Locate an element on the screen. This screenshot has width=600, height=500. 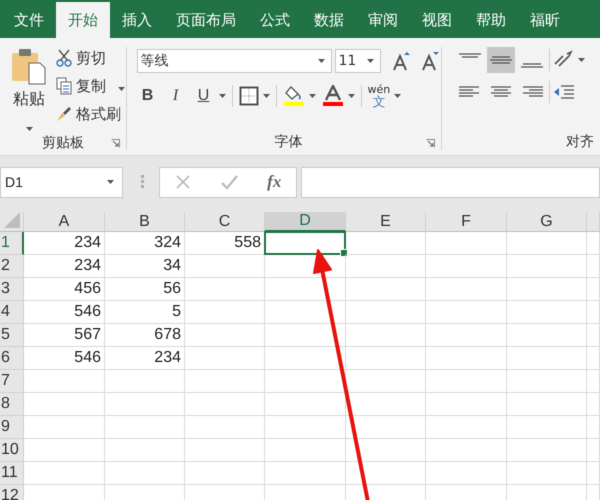
cut-button: 剪切 is located at coordinates (90, 58).